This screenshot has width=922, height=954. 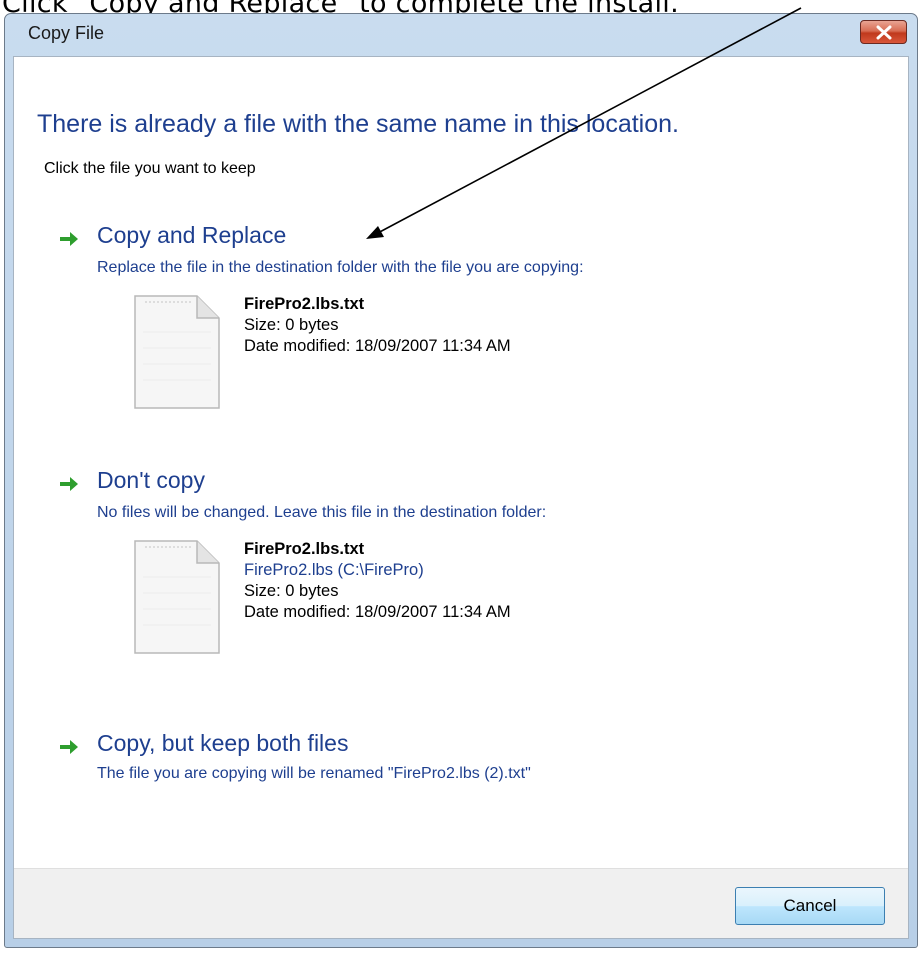 I want to click on dialog-footer: Cancel, so click(x=461, y=903).